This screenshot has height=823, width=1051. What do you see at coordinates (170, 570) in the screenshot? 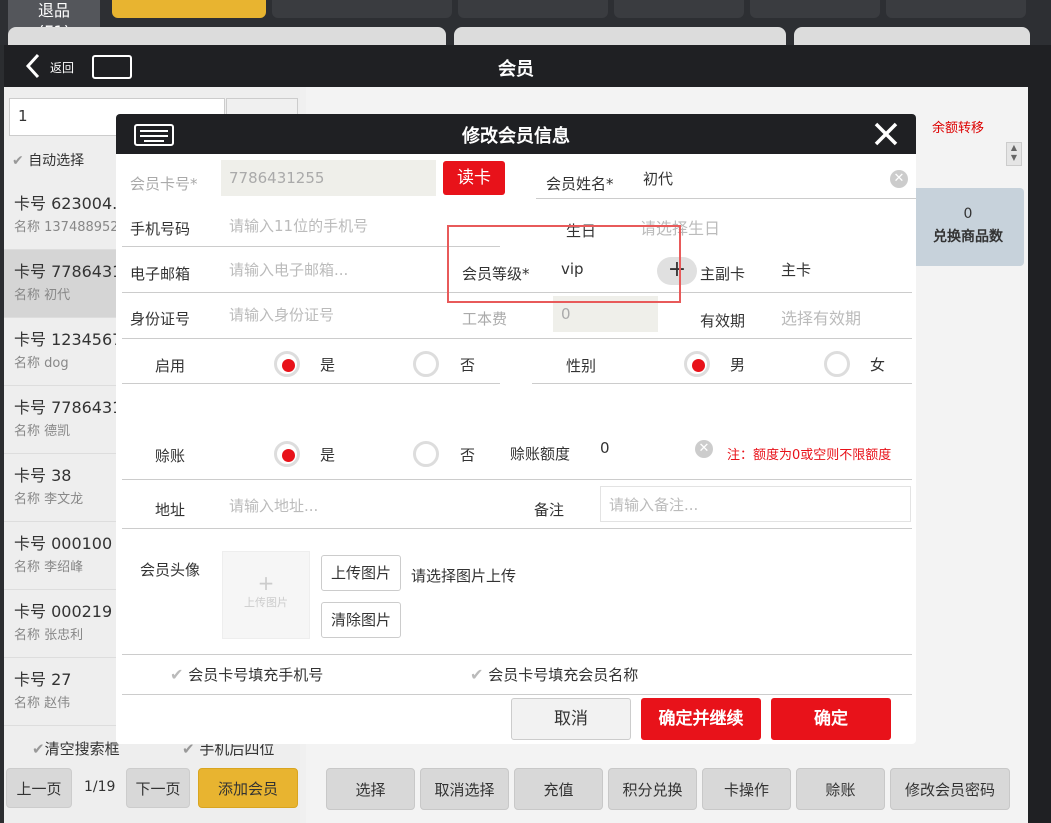
I see `avatar-label: 会员头像` at bounding box center [170, 570].